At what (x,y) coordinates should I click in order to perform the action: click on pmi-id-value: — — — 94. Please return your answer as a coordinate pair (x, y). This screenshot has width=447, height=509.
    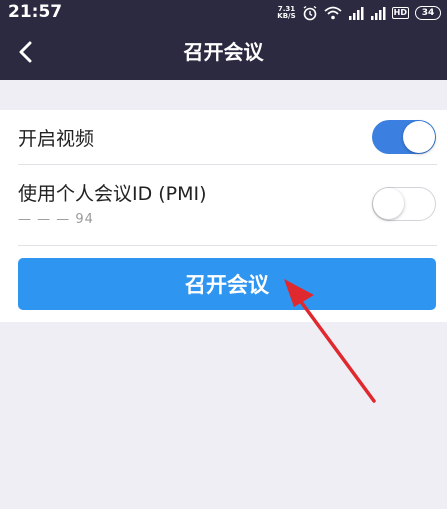
    Looking at the image, I should click on (56, 219).